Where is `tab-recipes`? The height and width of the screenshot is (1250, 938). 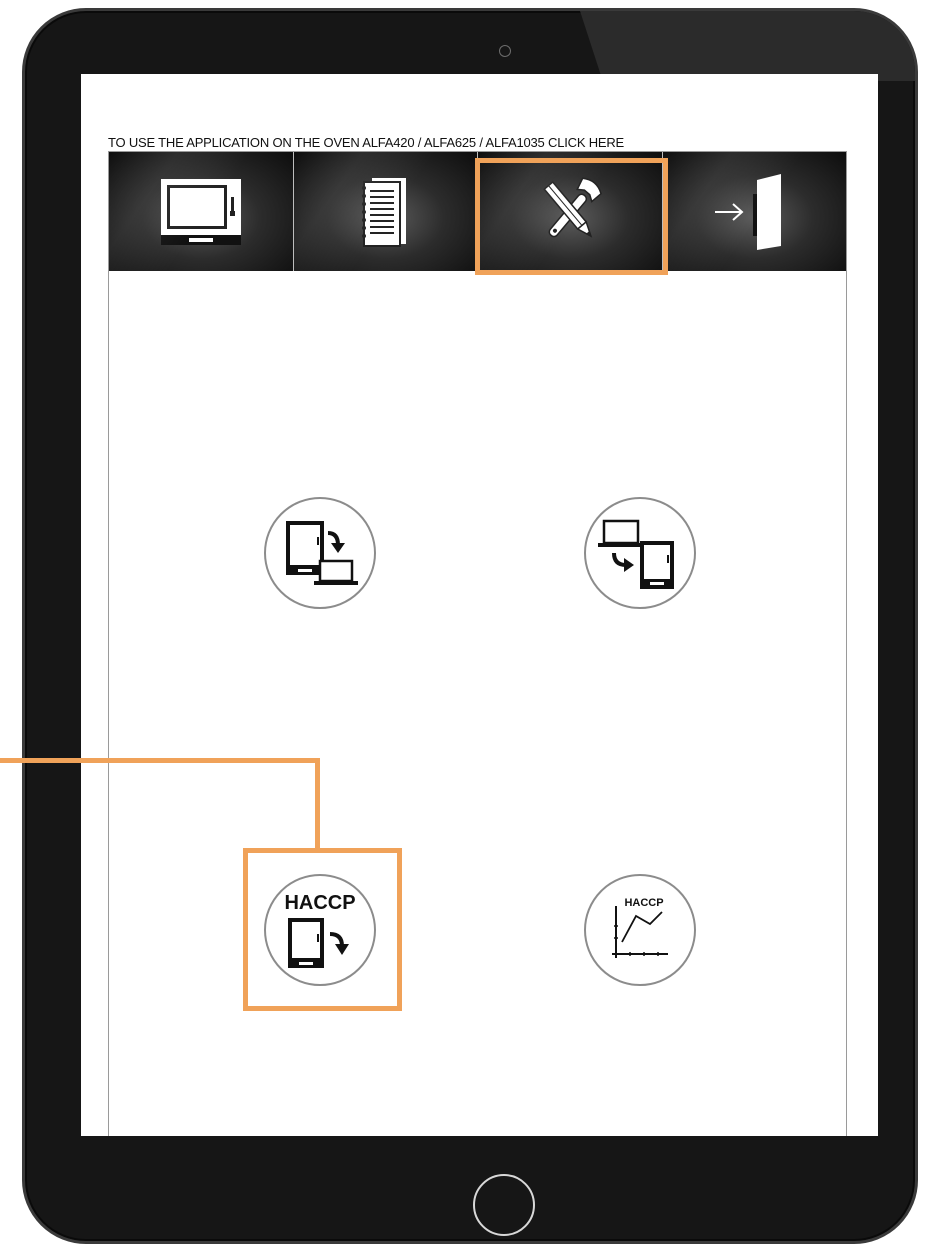
tab-recipes is located at coordinates (385, 211).